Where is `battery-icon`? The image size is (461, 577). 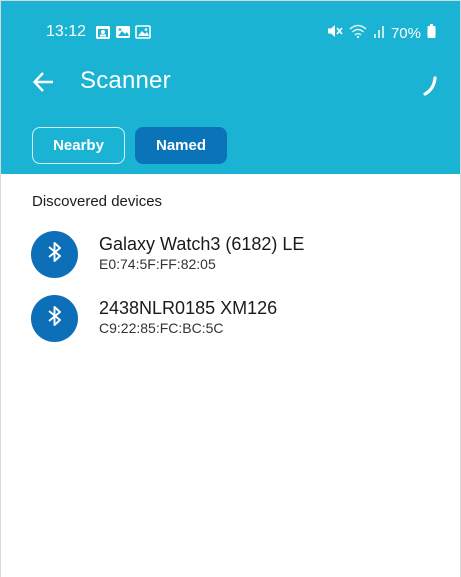 battery-icon is located at coordinates (431, 33).